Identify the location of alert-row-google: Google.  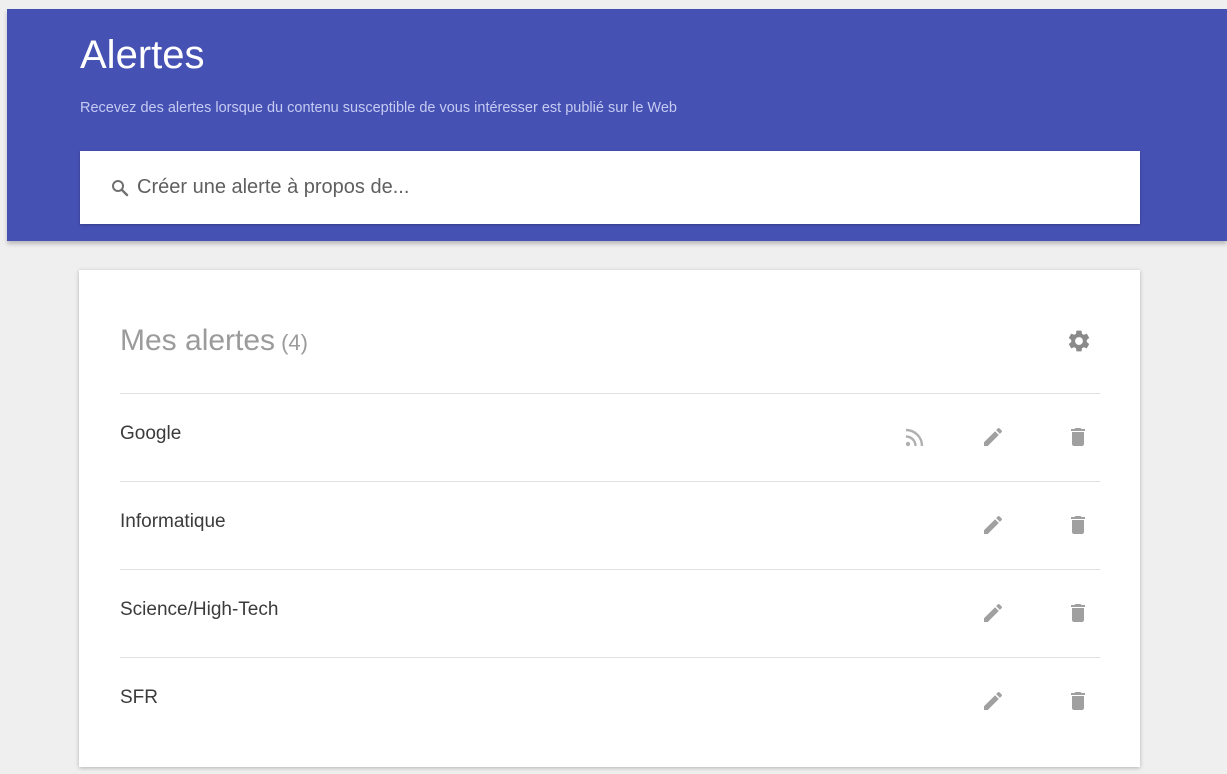
(610, 437).